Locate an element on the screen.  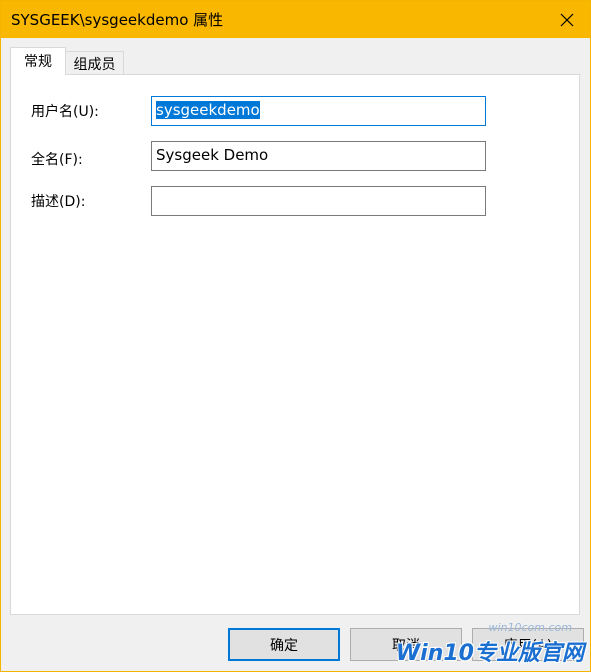
ok-button: 确定 is located at coordinates (284, 644).